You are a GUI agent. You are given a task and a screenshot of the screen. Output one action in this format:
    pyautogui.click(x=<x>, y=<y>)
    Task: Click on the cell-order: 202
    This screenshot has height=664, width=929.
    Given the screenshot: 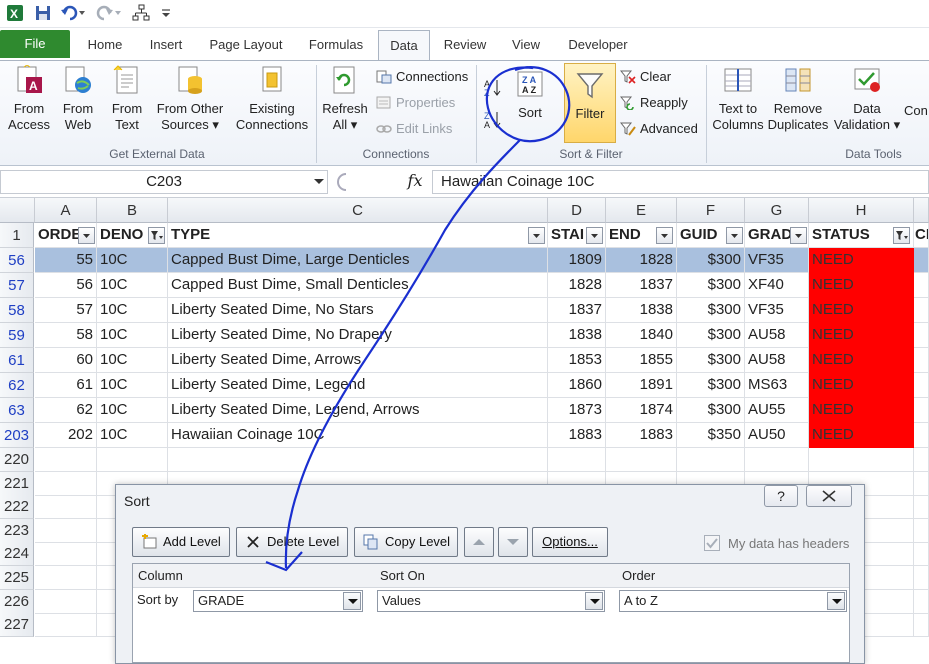 What is the action you would take?
    pyautogui.click(x=66, y=435)
    